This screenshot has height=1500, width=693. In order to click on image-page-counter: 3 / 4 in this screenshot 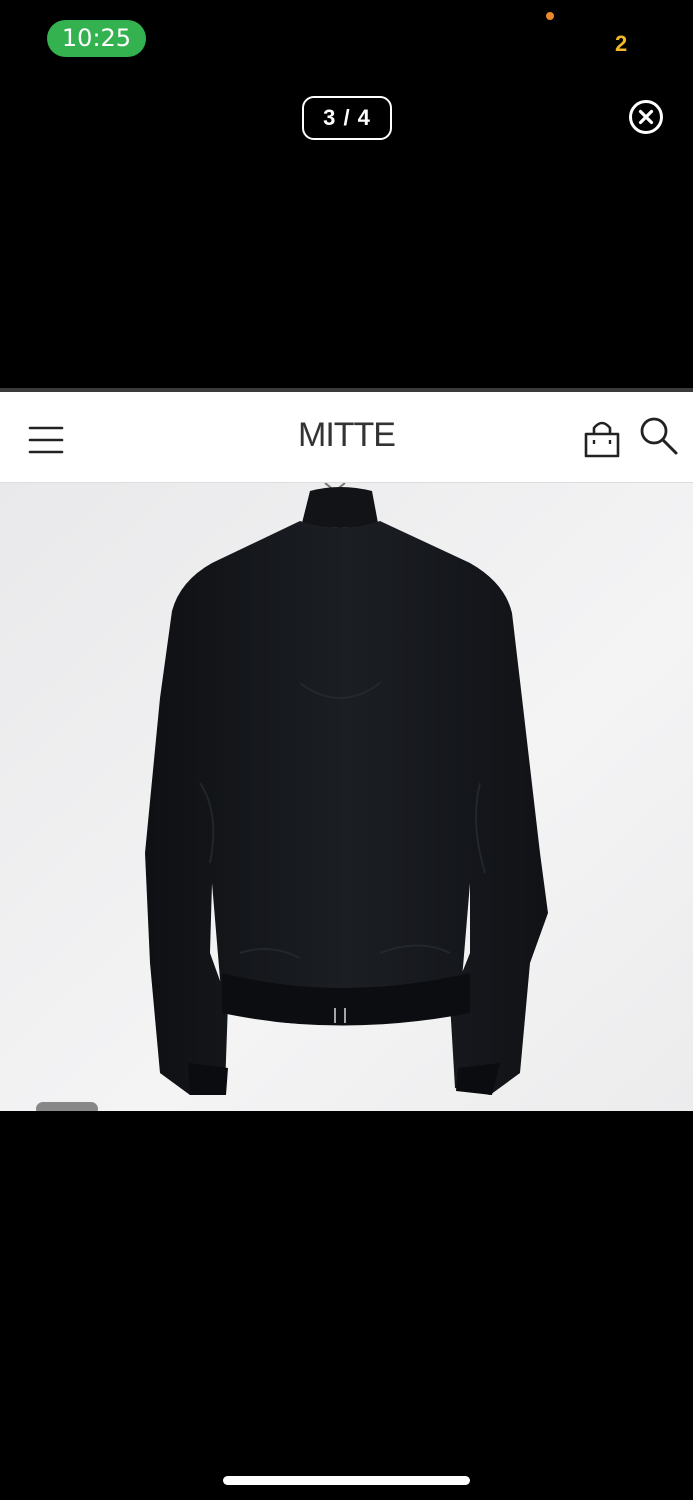, I will do `click(347, 118)`.